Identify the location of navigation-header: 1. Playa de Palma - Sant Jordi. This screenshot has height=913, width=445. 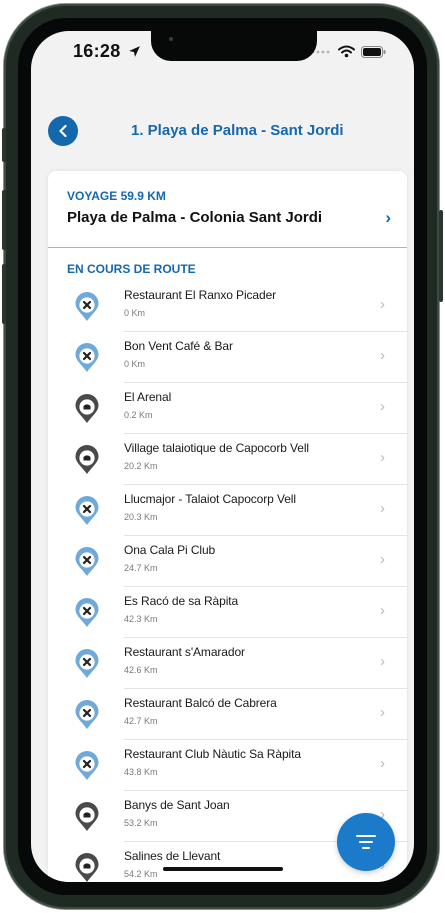
(222, 131).